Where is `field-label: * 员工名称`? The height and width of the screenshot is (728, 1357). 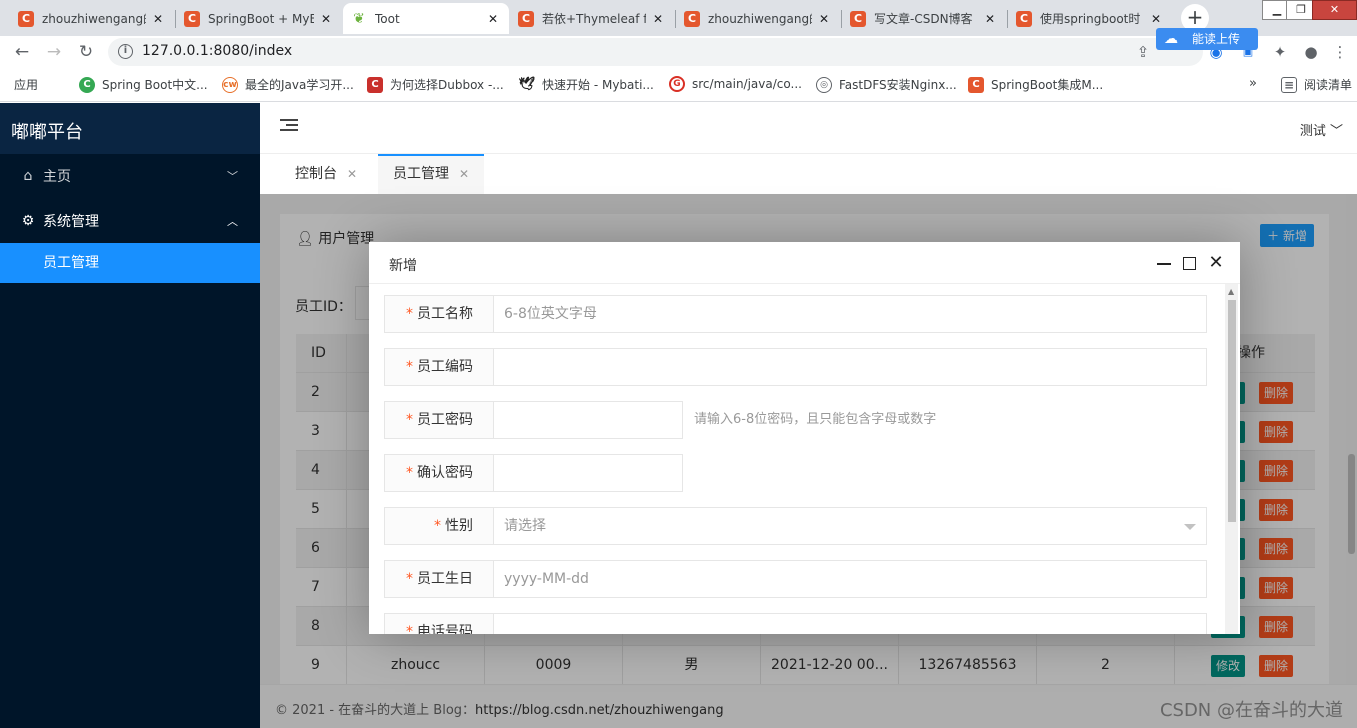 field-label: * 员工名称 is located at coordinates (439, 314).